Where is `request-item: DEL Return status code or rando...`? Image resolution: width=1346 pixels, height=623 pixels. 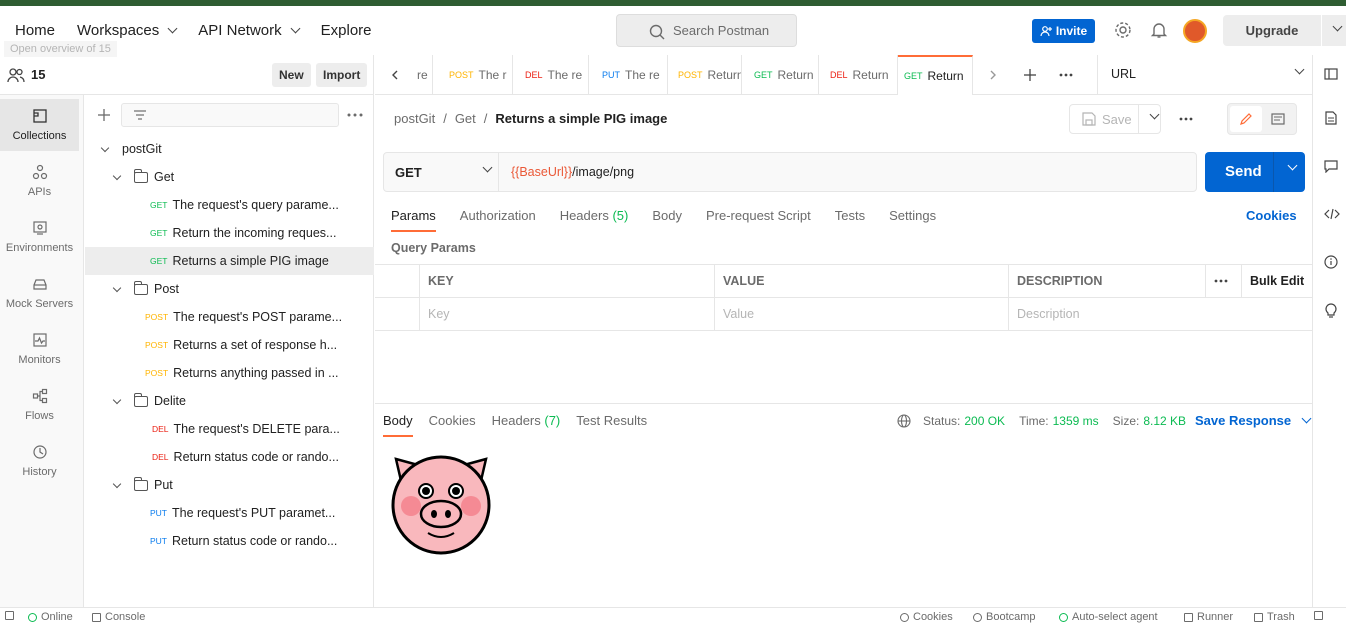
request-item: DEL Return status code or rando... is located at coordinates (229, 457).